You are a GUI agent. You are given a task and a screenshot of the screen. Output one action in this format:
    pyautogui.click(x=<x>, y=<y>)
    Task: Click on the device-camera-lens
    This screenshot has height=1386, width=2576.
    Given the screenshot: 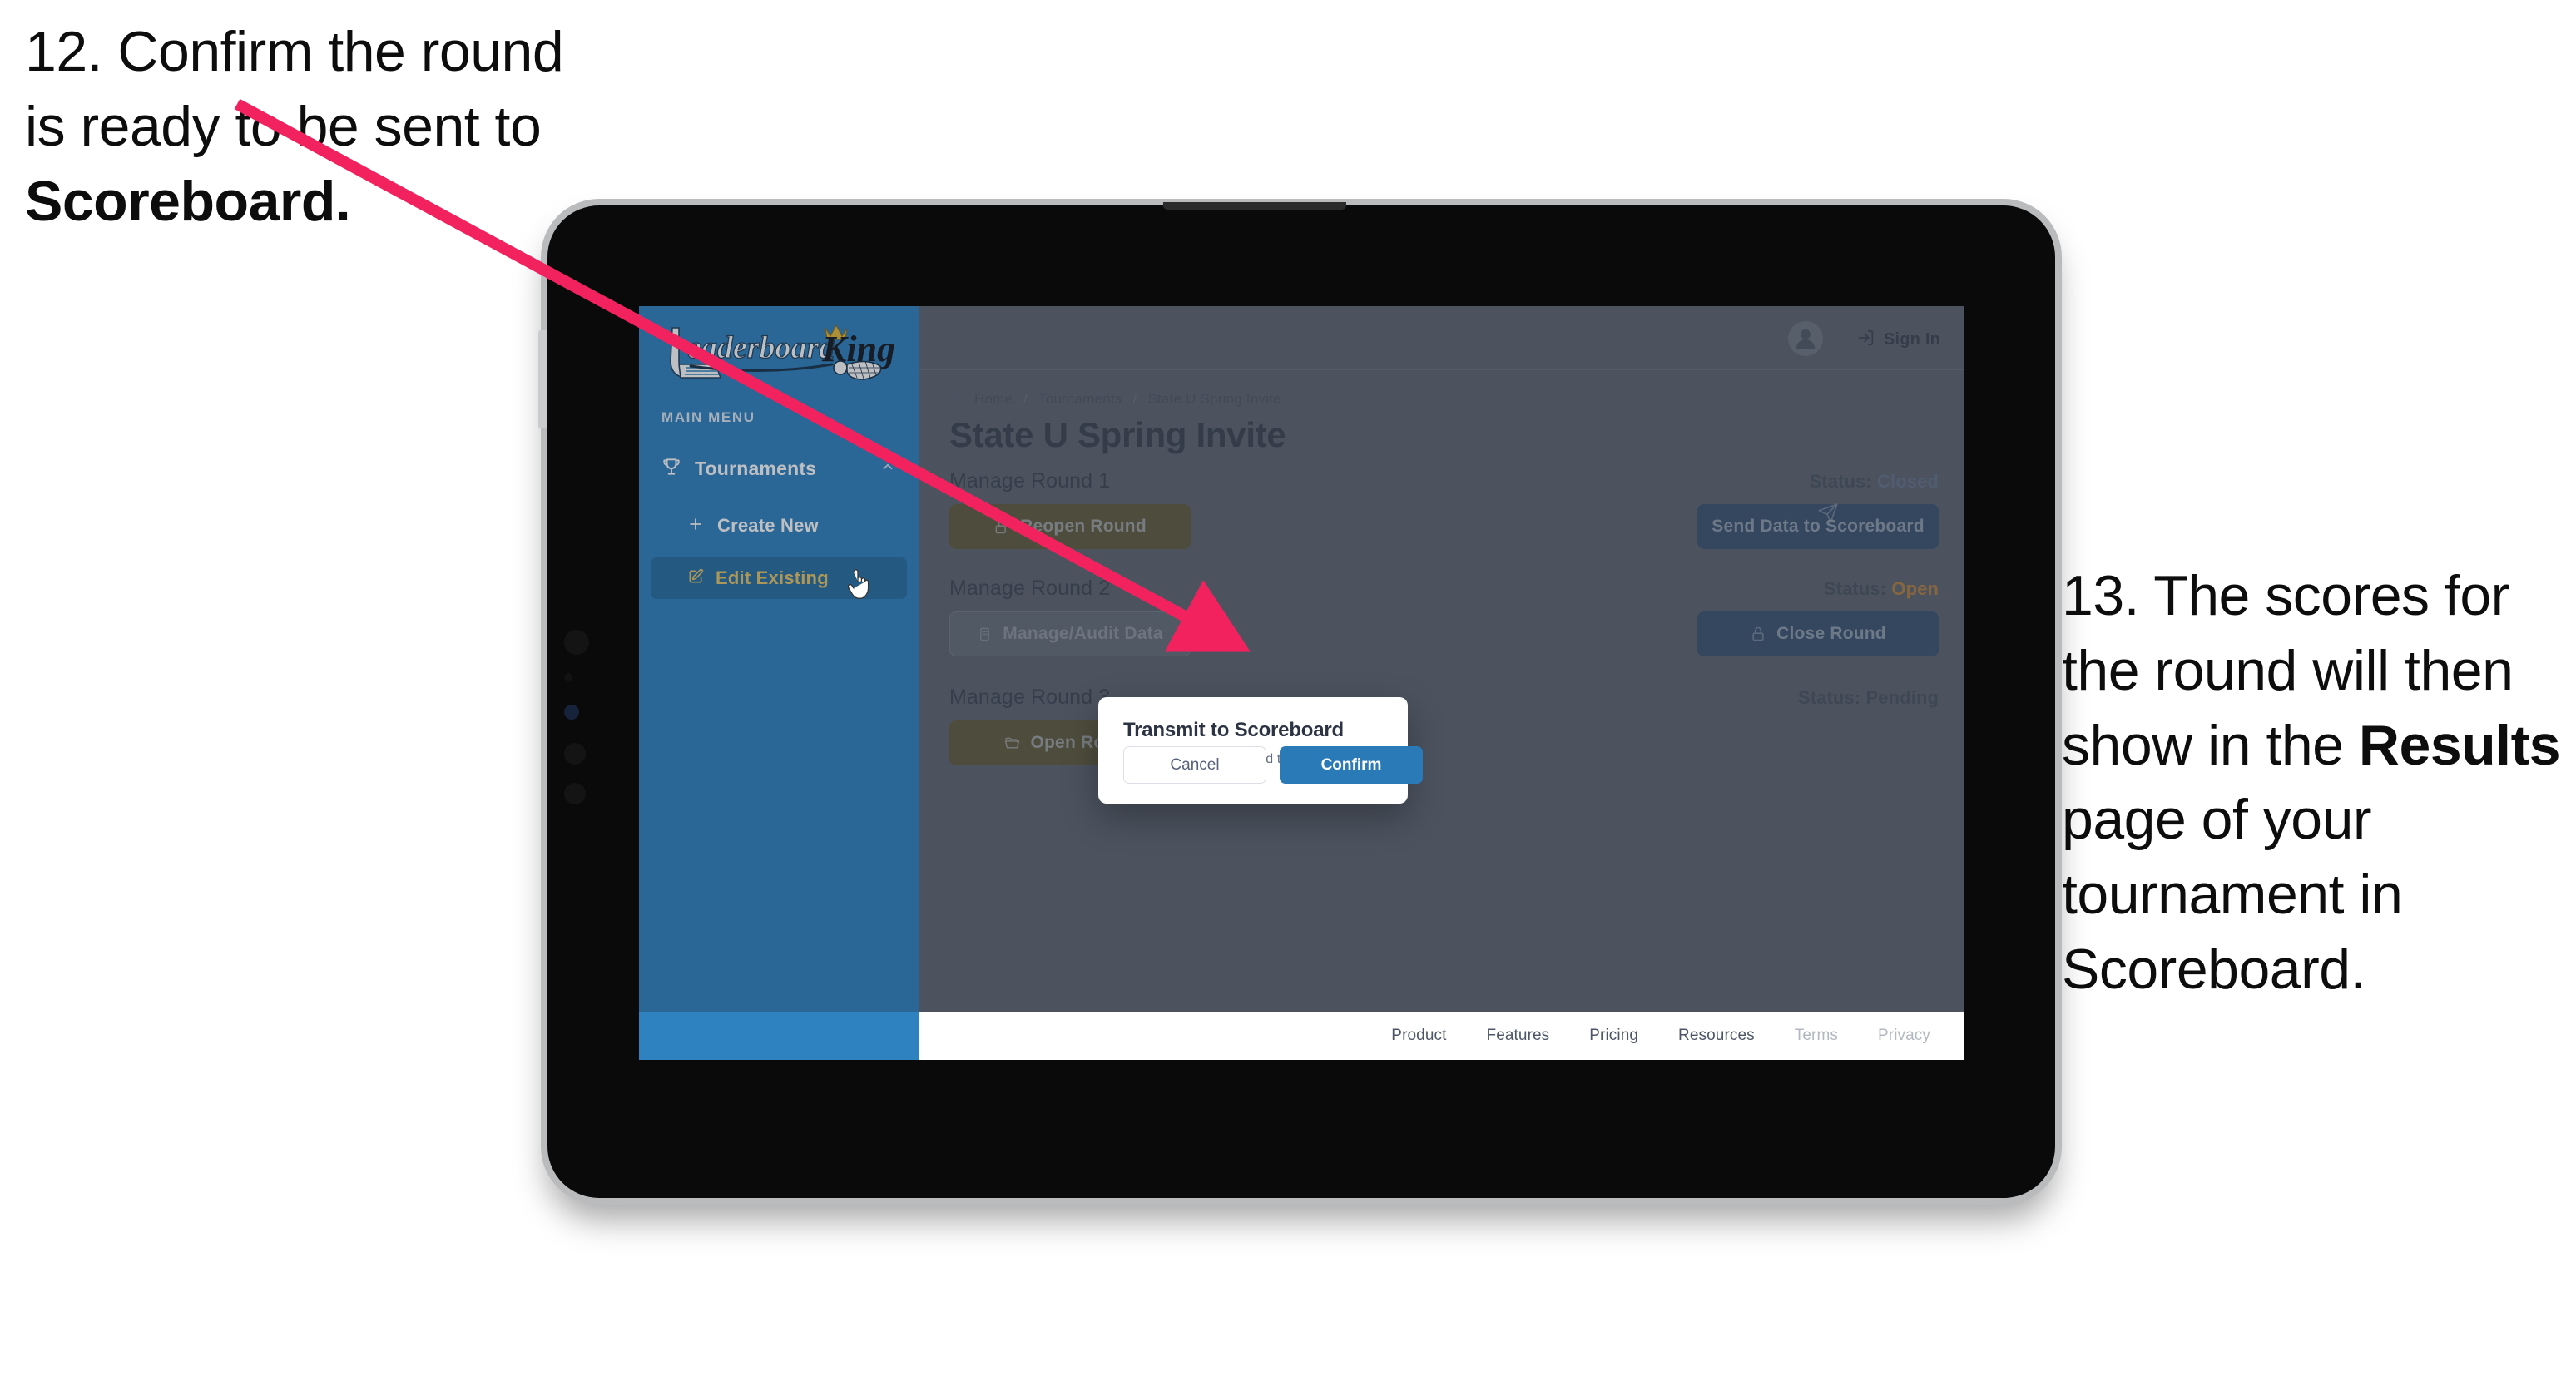 What is the action you would take?
    pyautogui.click(x=577, y=642)
    